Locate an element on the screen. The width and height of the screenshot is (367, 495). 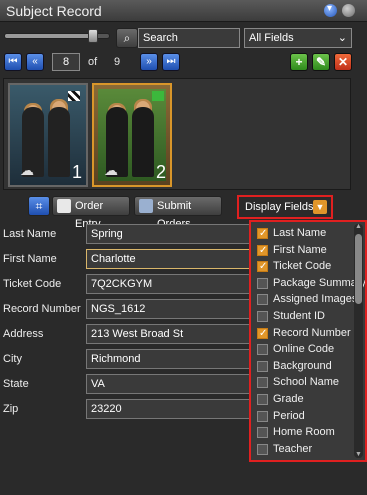
display-field-option: Online Code is located at coordinates (295, 350).